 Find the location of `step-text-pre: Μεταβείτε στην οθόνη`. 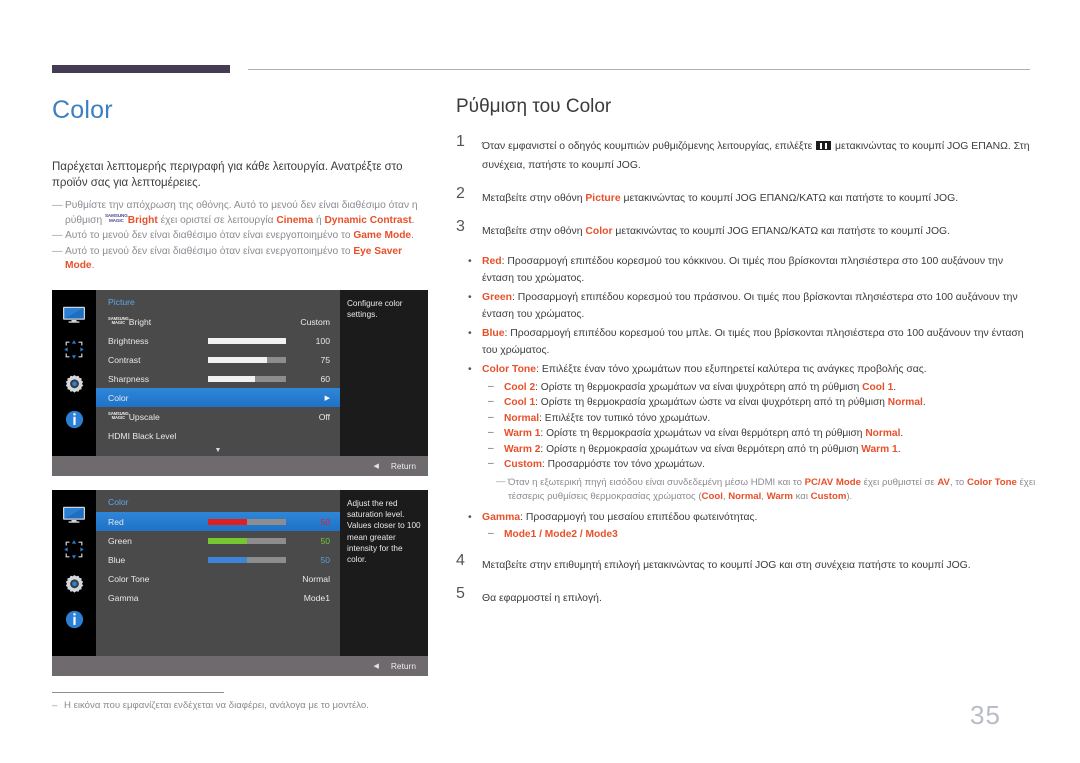

step-text-pre: Μεταβείτε στην οθόνη is located at coordinates (534, 231).